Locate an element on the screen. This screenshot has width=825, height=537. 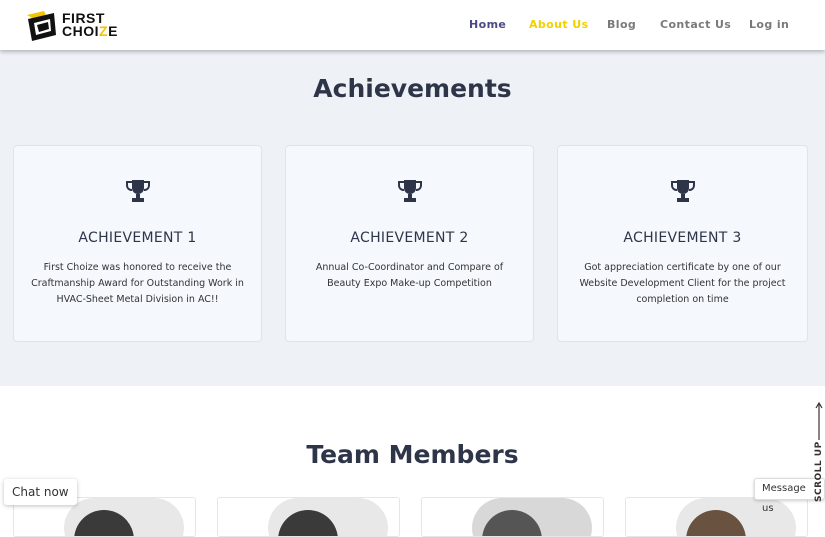
nav-log-in: Log in is located at coordinates (769, 24).